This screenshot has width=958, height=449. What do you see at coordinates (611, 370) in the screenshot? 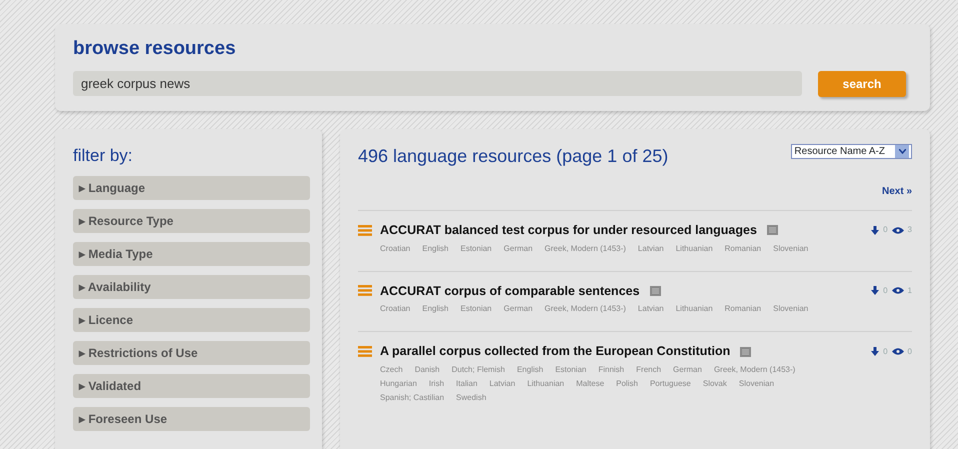
I see `language-tag: Finnish` at bounding box center [611, 370].